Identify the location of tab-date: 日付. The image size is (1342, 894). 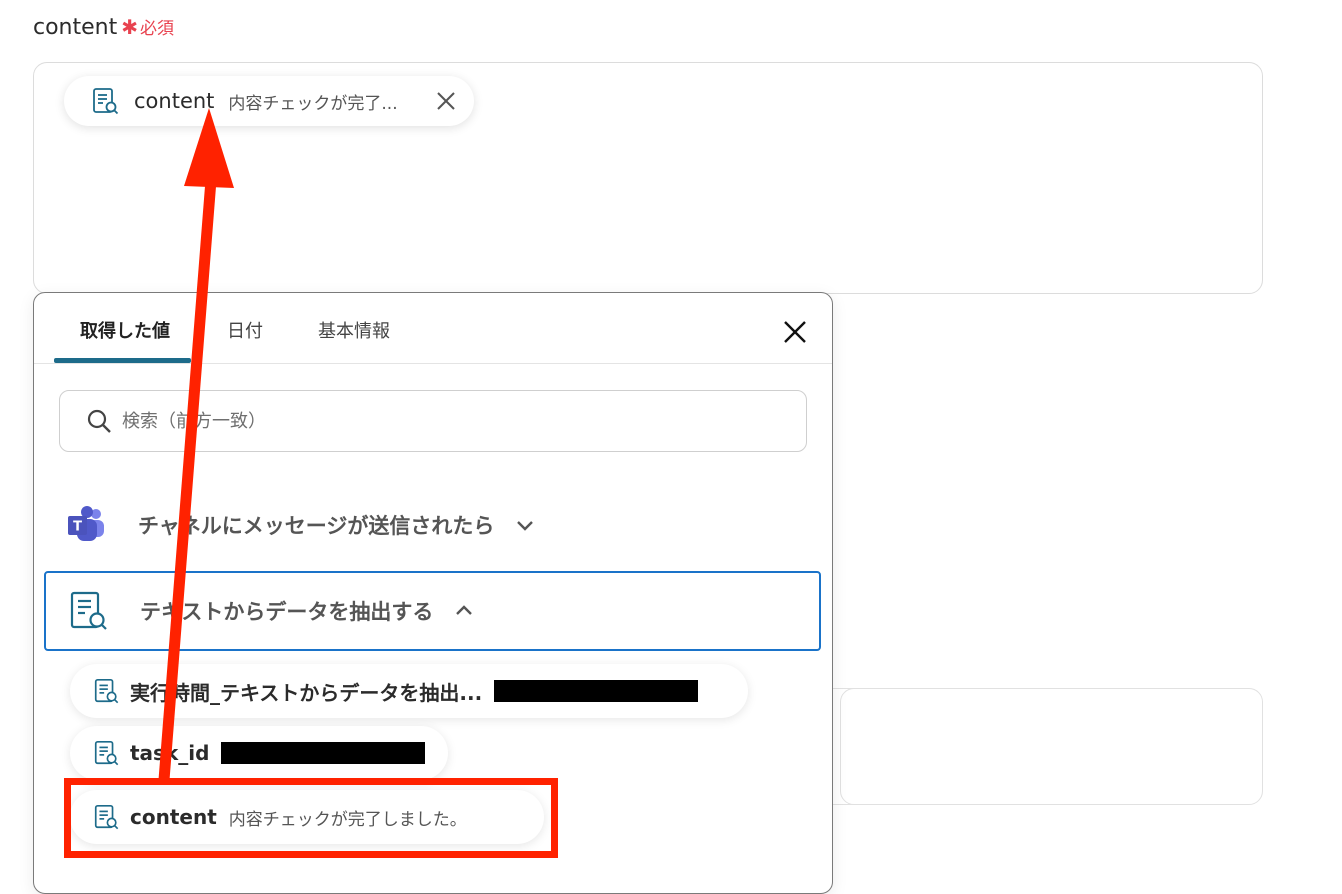
(245, 330).